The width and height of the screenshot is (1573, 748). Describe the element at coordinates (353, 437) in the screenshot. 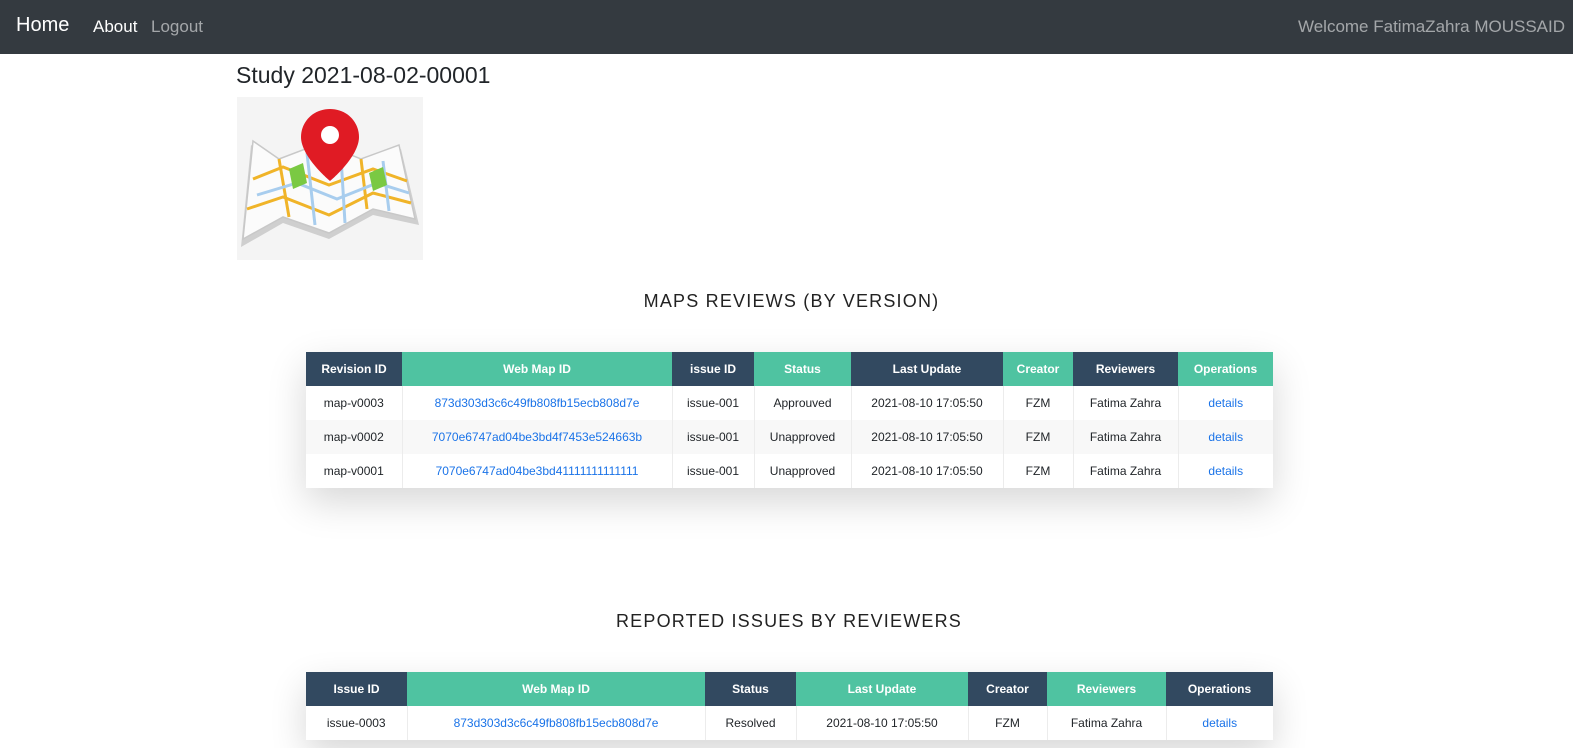

I see `revision-id-cell: map-v0002` at that location.